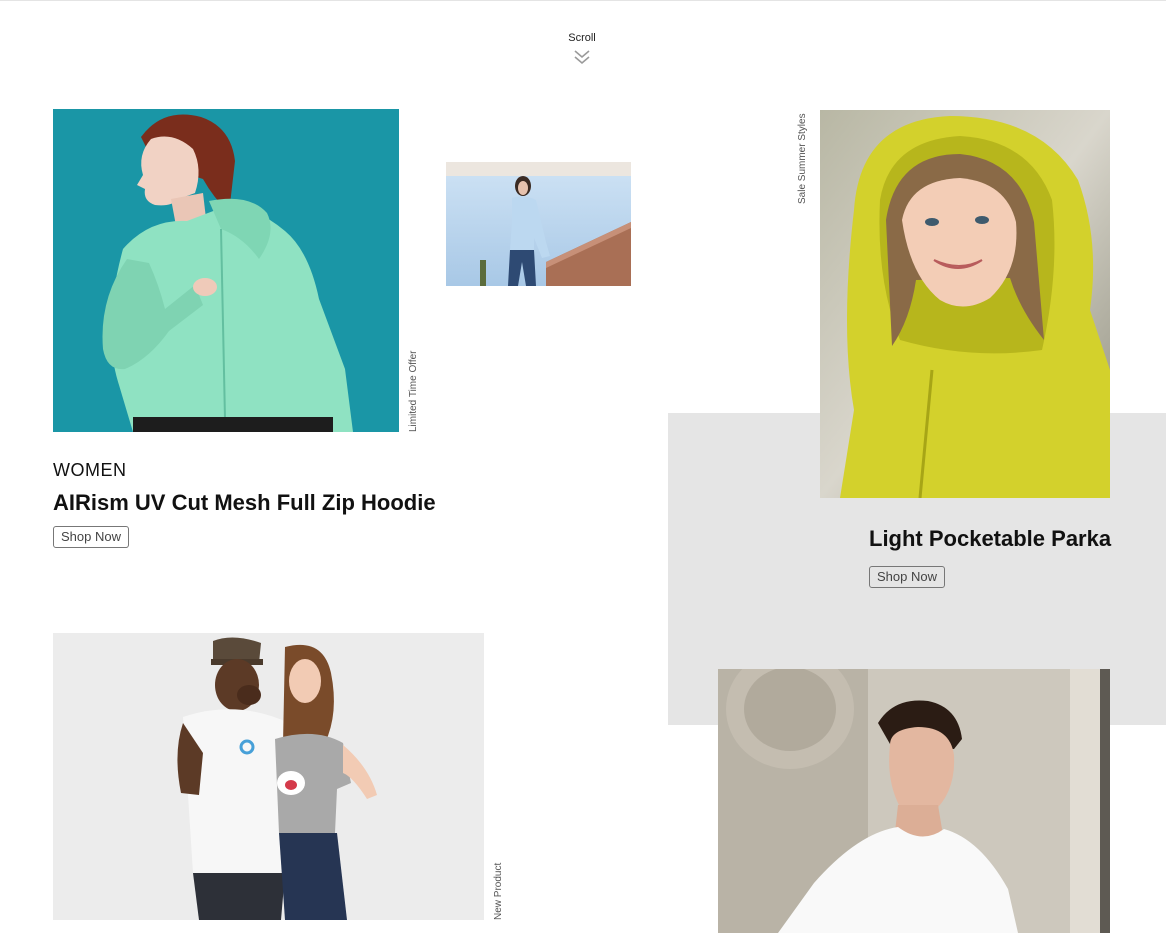 The width and height of the screenshot is (1166, 933). I want to click on side-label-limited-offer: Limited Time Offer, so click(413, 391).